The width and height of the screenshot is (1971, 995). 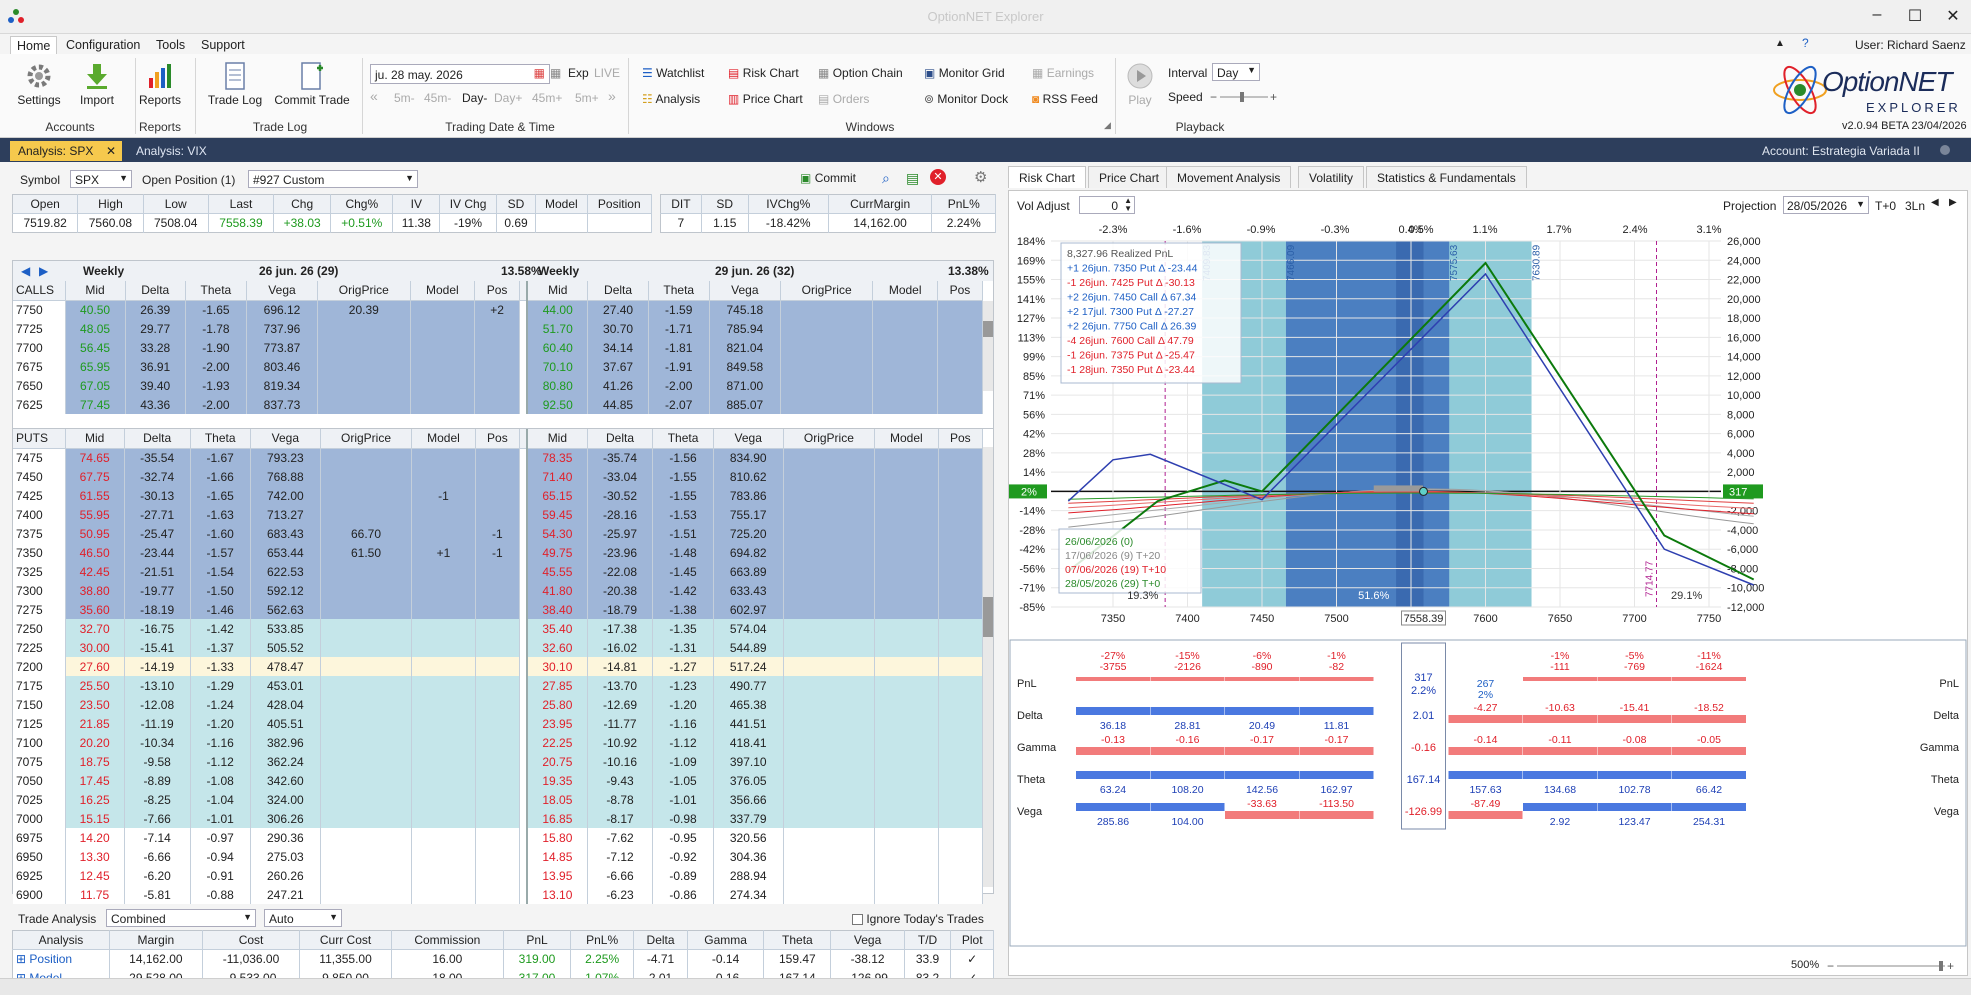 What do you see at coordinates (303, 918) in the screenshot?
I see `auto-select: Auto ▼` at bounding box center [303, 918].